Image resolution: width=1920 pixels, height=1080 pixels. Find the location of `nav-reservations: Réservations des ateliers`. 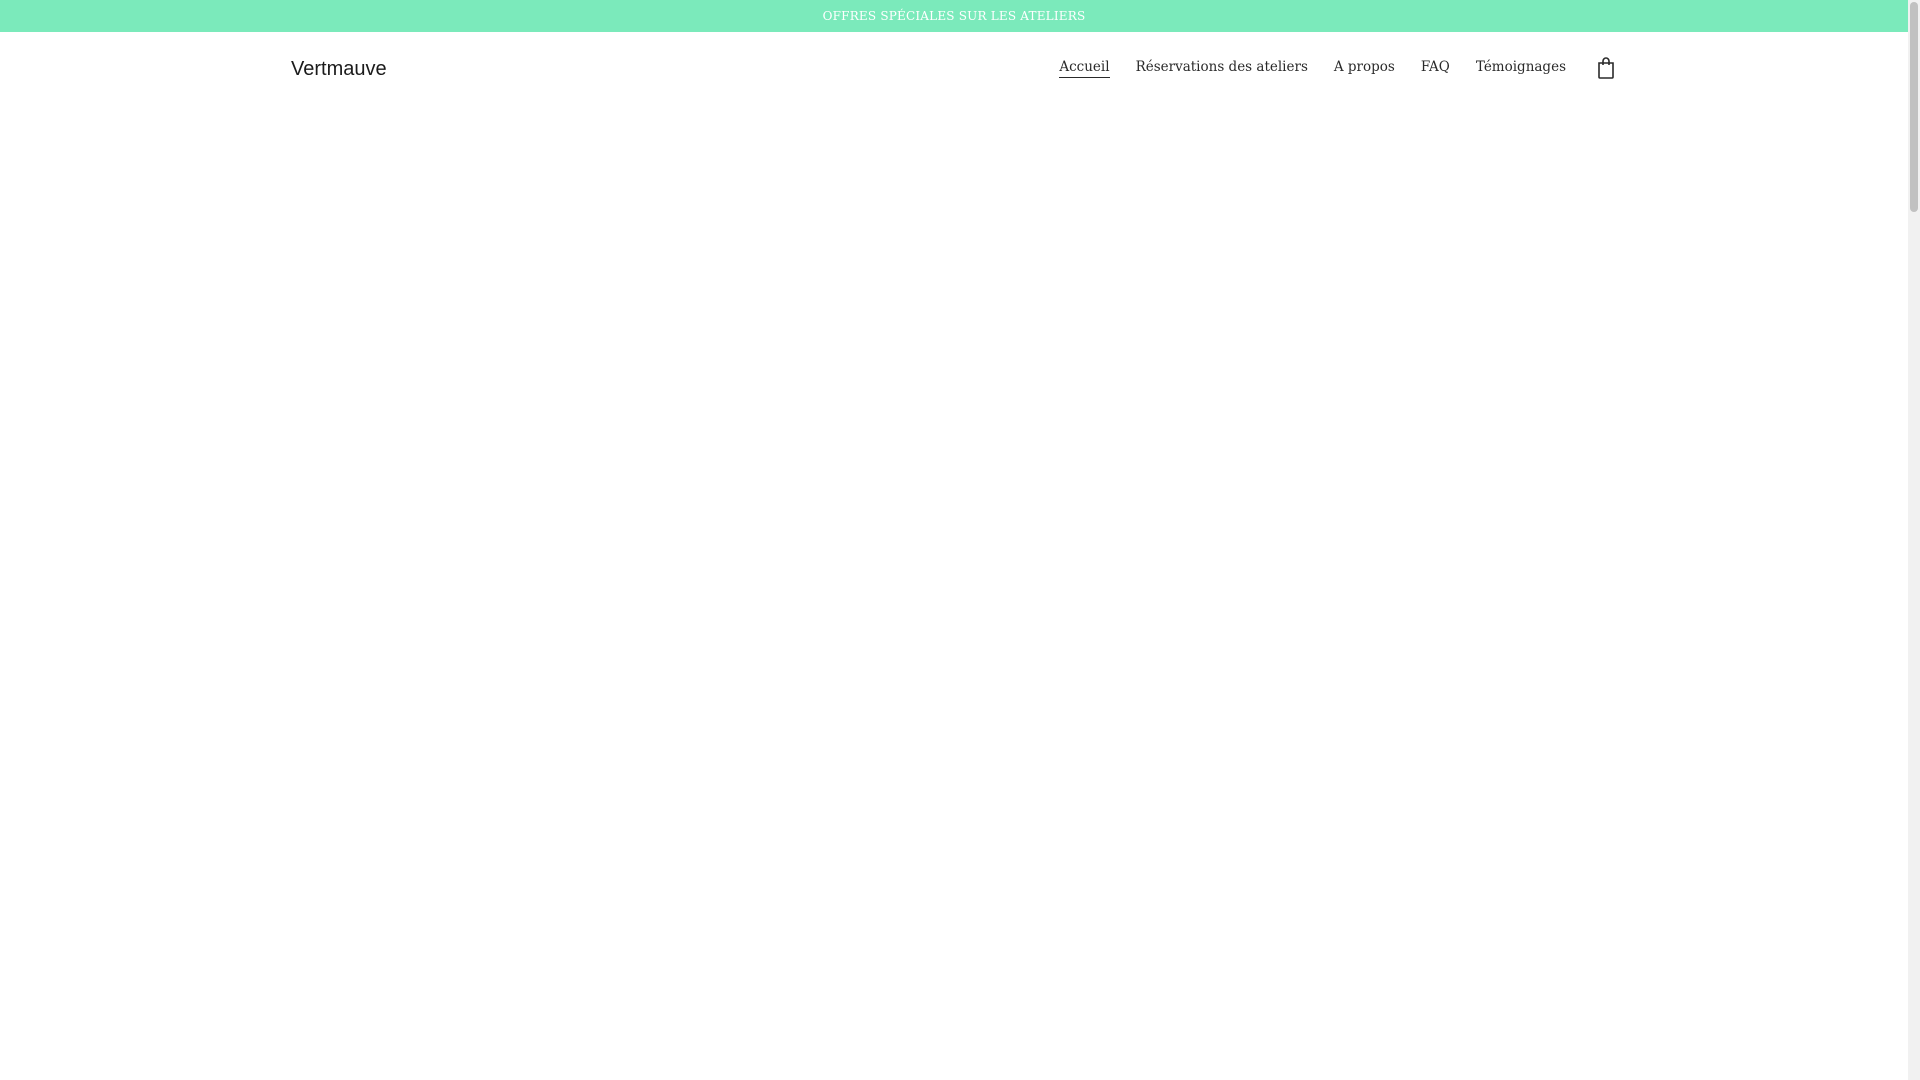

nav-reservations: Réservations des ateliers is located at coordinates (1222, 68).